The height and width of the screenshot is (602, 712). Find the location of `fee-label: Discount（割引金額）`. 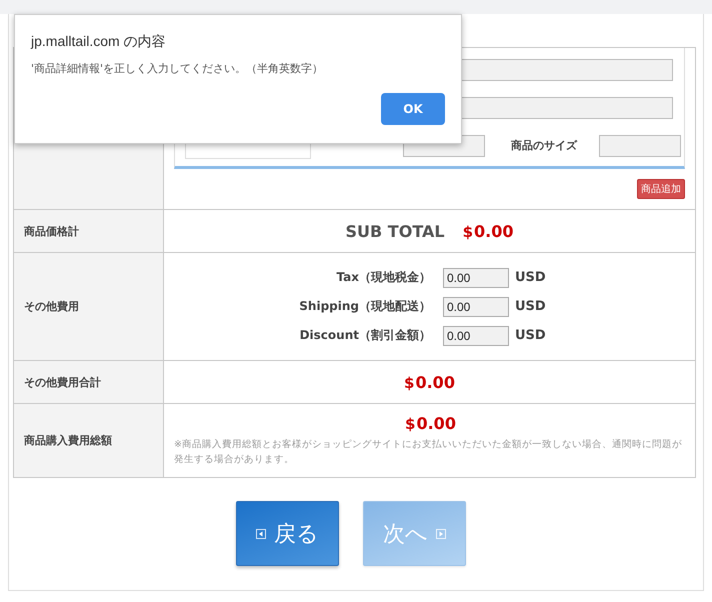

fee-label: Discount（割引金額） is located at coordinates (365, 335).